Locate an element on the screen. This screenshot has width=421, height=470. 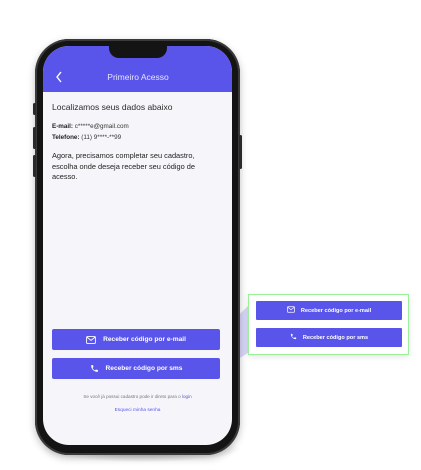
page-title: Primeiro Acesso is located at coordinates (138, 77).